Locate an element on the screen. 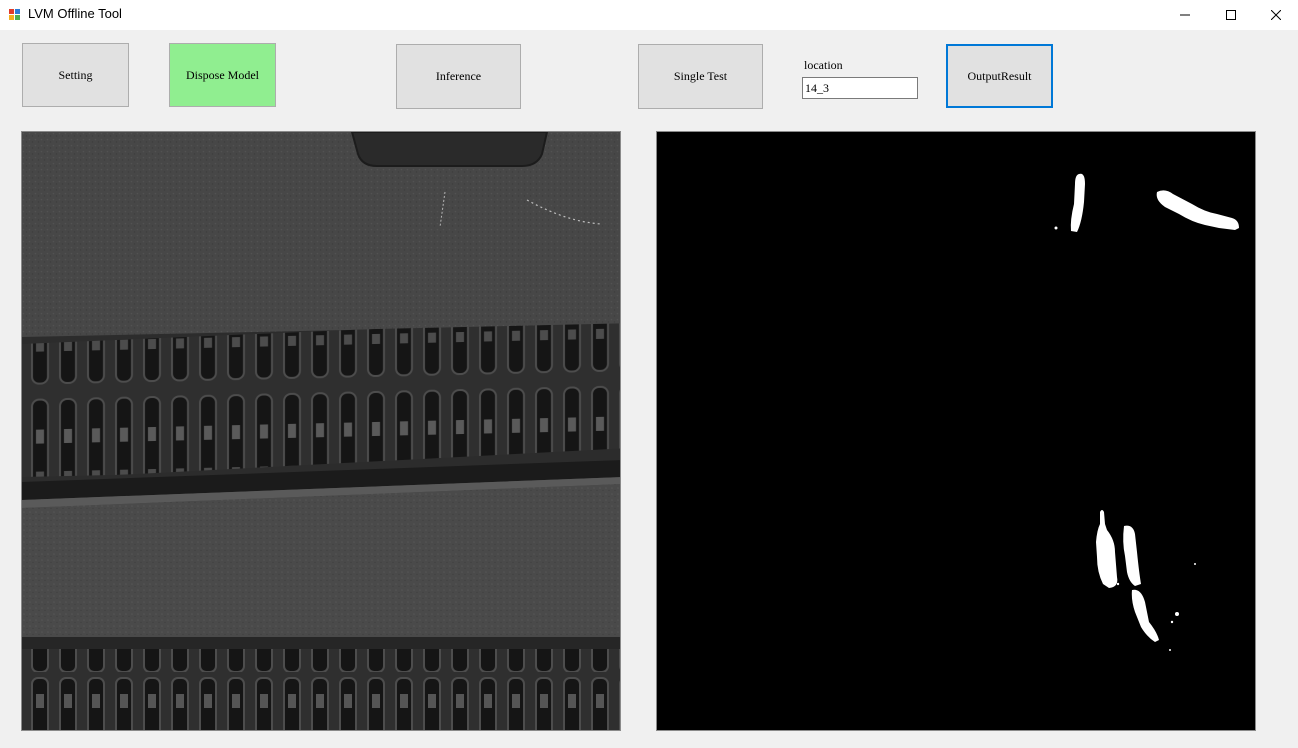 This screenshot has height=748, width=1298. minimize-icon is located at coordinates (1185, 15).